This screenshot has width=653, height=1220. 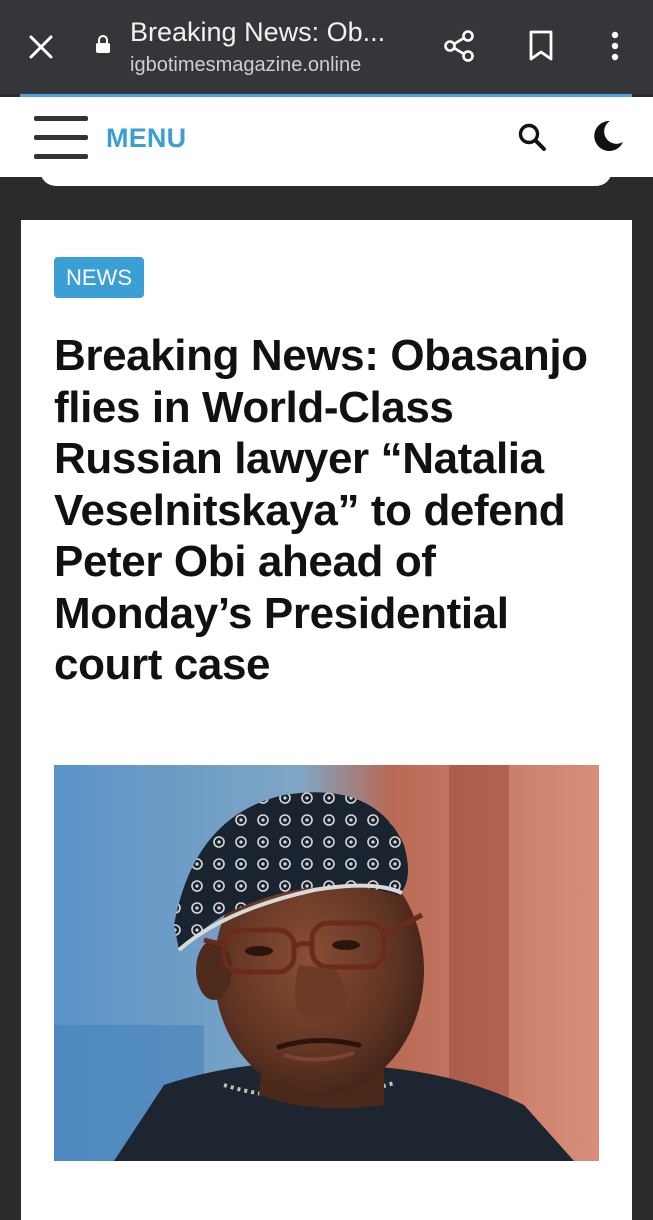 I want to click on header-dropdown-edge, so click(x=326, y=176).